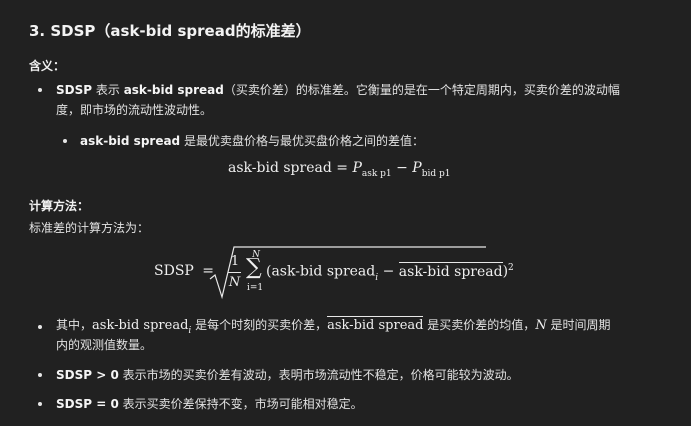 Image resolution: width=691 pixels, height=426 pixels. I want to click on formula1-p2: P, so click(417, 168).